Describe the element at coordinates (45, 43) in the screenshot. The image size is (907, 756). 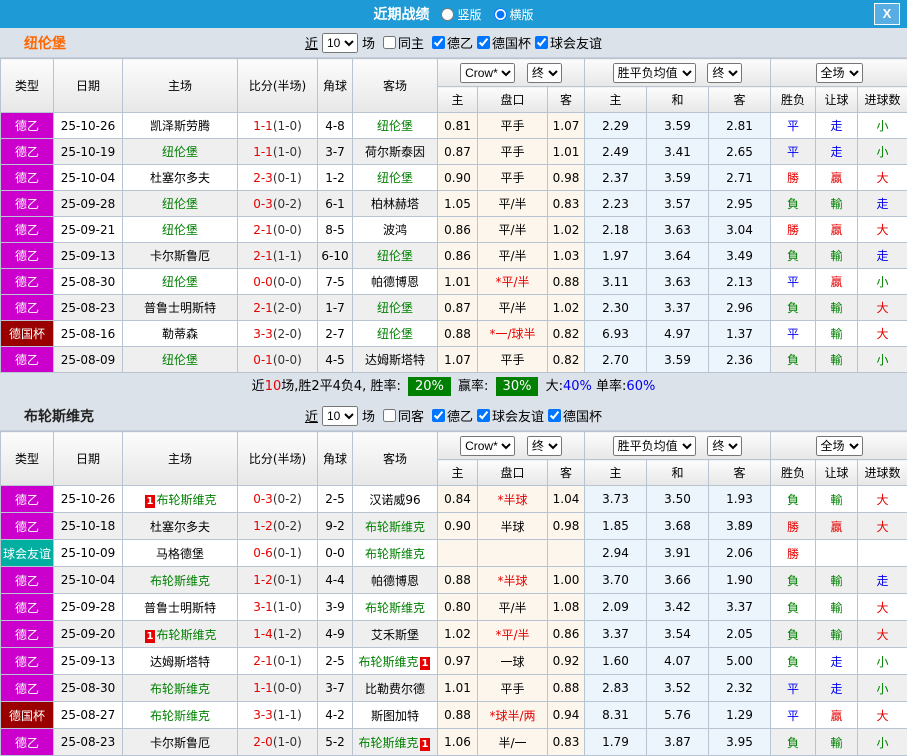
I see `team1-name: 纽伦堡` at that location.